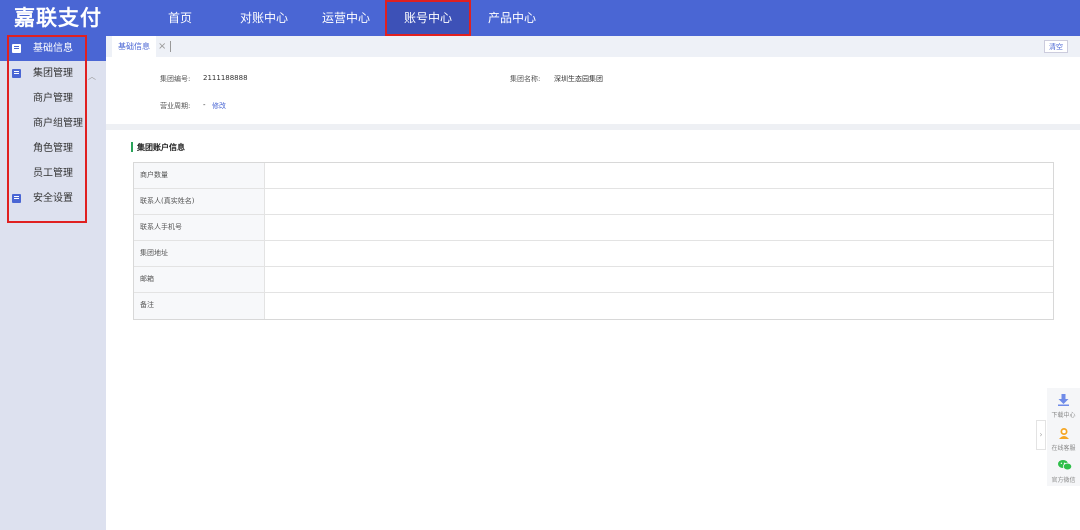 The image size is (1080, 530). I want to click on tab-basic-info: 基础信息, so click(134, 46).